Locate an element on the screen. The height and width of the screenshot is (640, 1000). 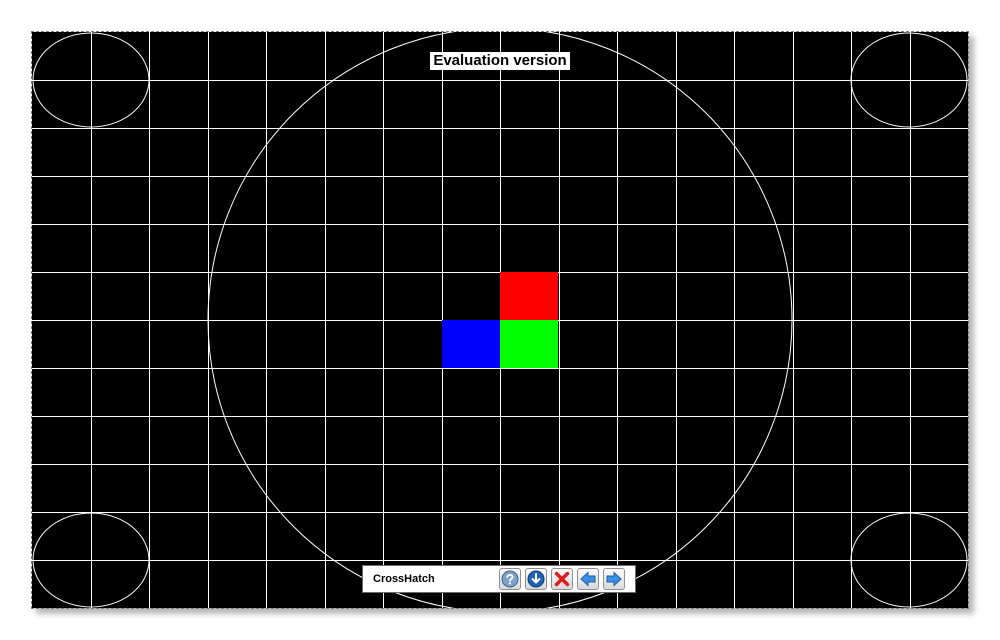
close-icon is located at coordinates (562, 579).